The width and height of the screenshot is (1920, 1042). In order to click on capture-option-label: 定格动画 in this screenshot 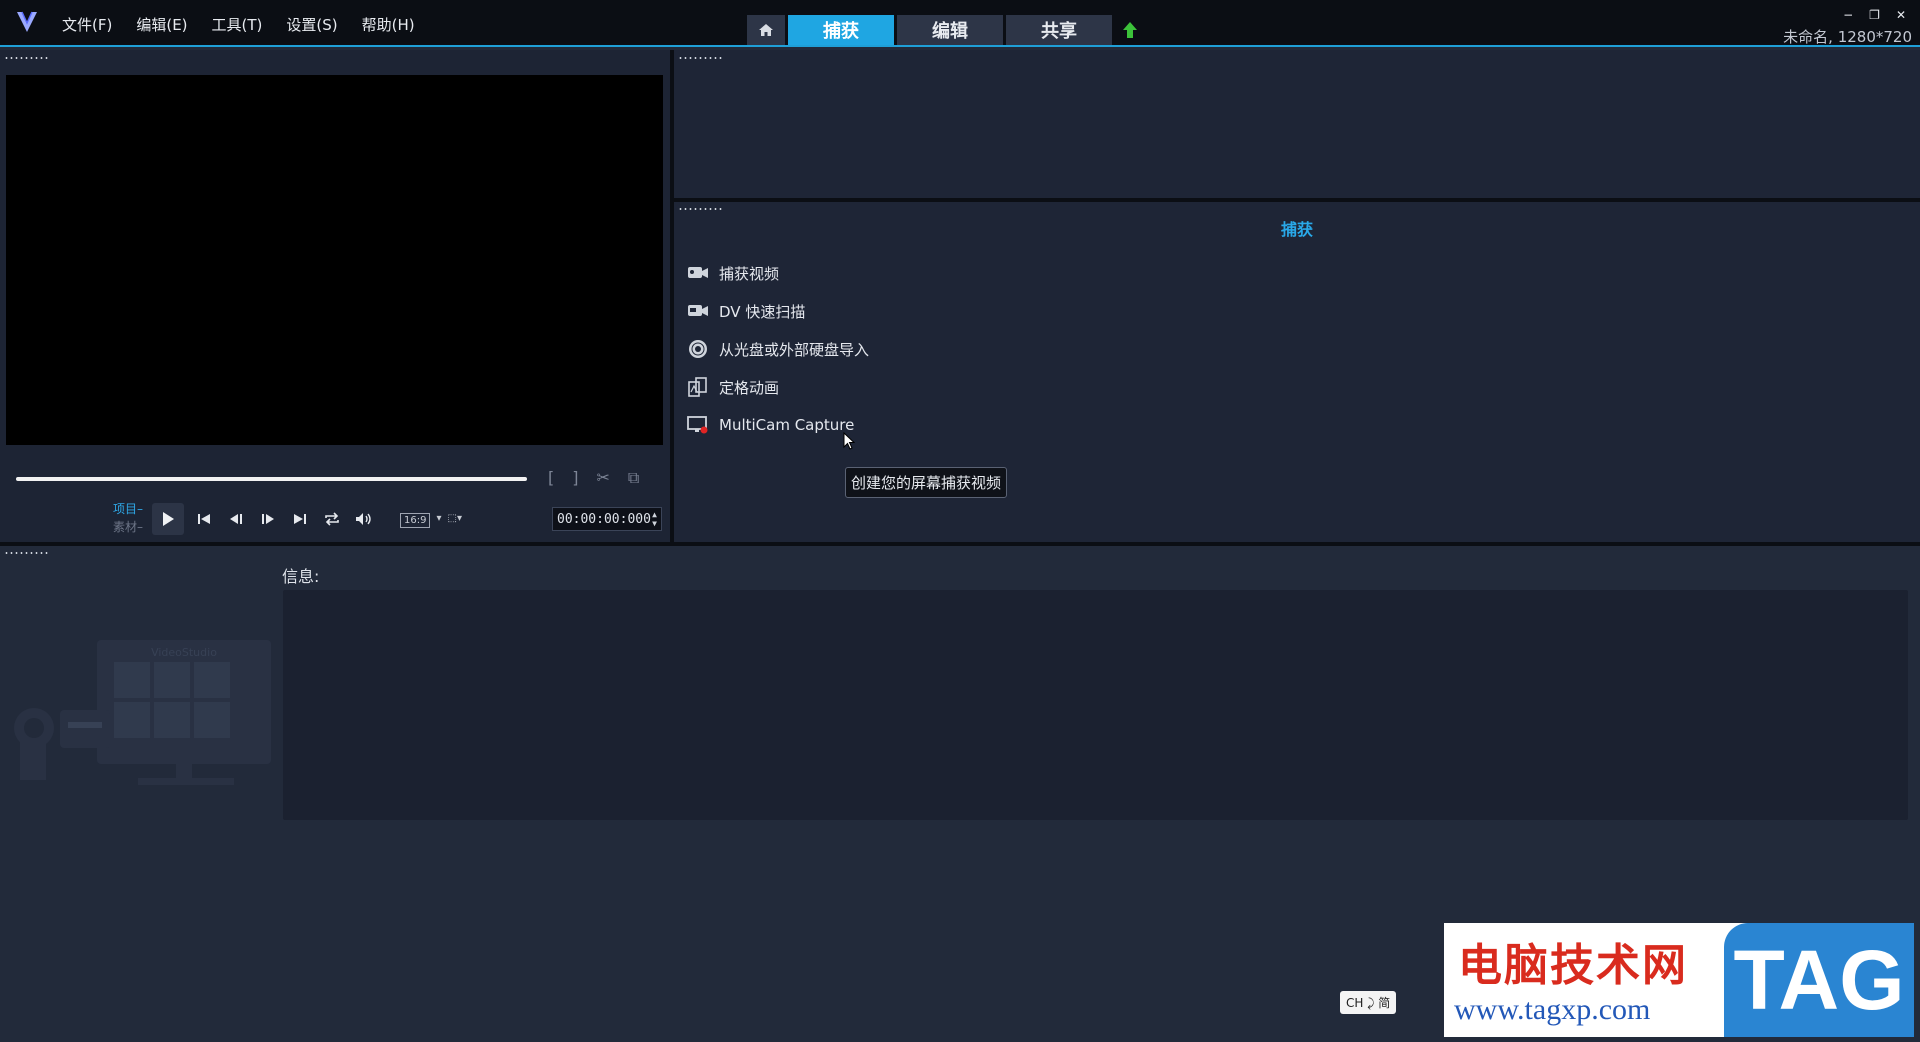, I will do `click(749, 387)`.